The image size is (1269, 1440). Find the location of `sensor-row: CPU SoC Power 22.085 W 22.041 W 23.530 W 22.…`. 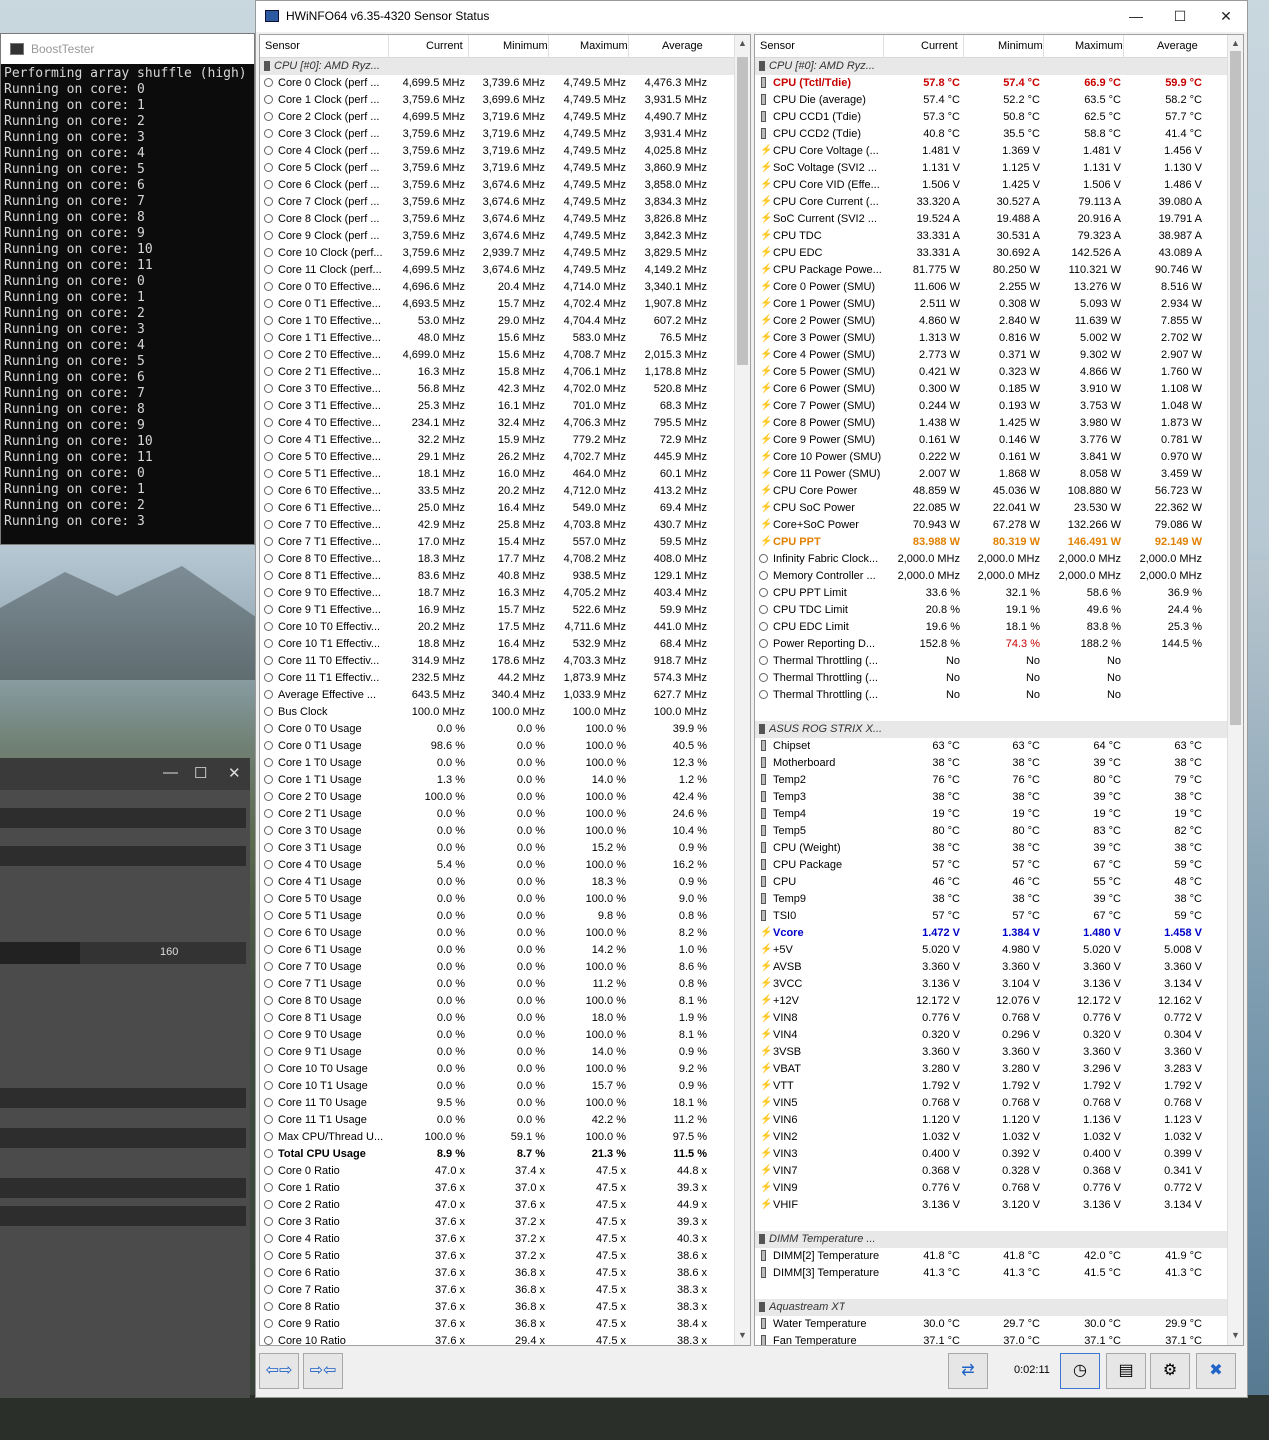

sensor-row: CPU SoC Power 22.085 W 22.041 W 23.530 W 22.… is located at coordinates (991, 508).